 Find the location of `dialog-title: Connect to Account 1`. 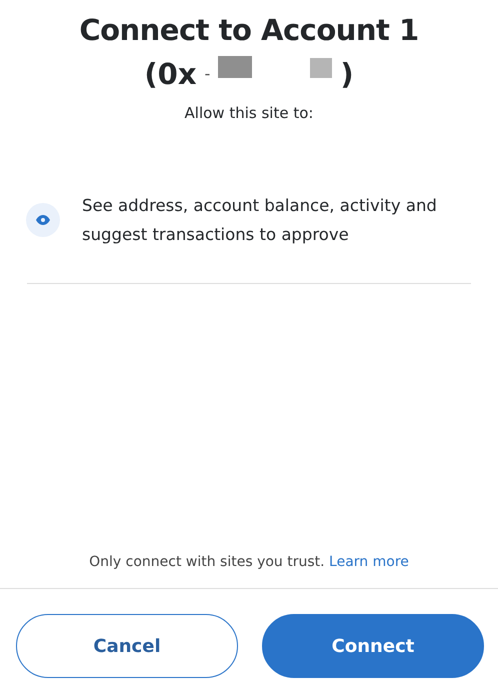

dialog-title: Connect to Account 1 is located at coordinates (249, 30).